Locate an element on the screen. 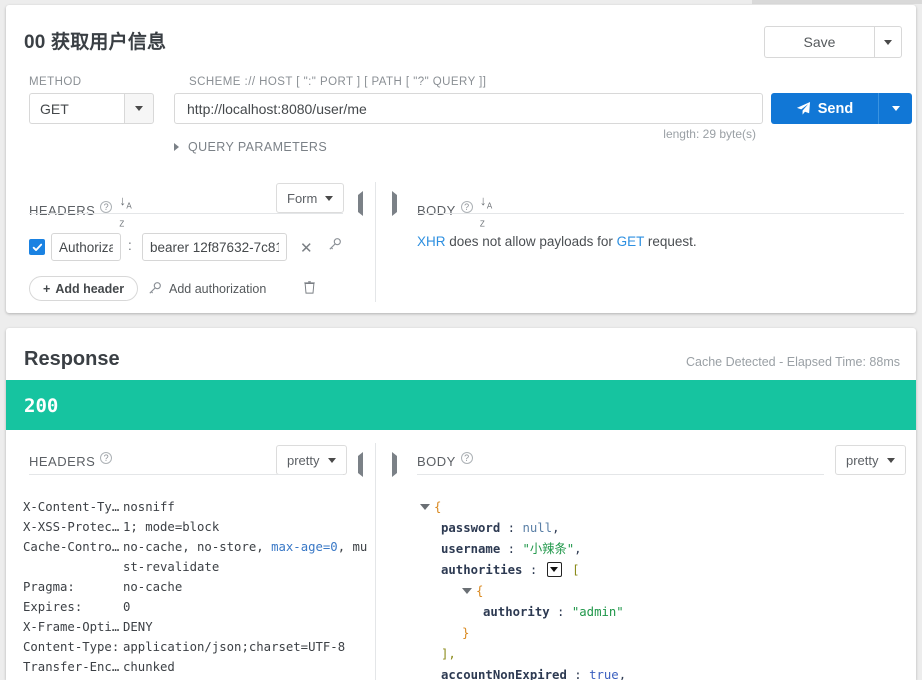  json-line: accountNonExpired : true, is located at coordinates (523, 672).